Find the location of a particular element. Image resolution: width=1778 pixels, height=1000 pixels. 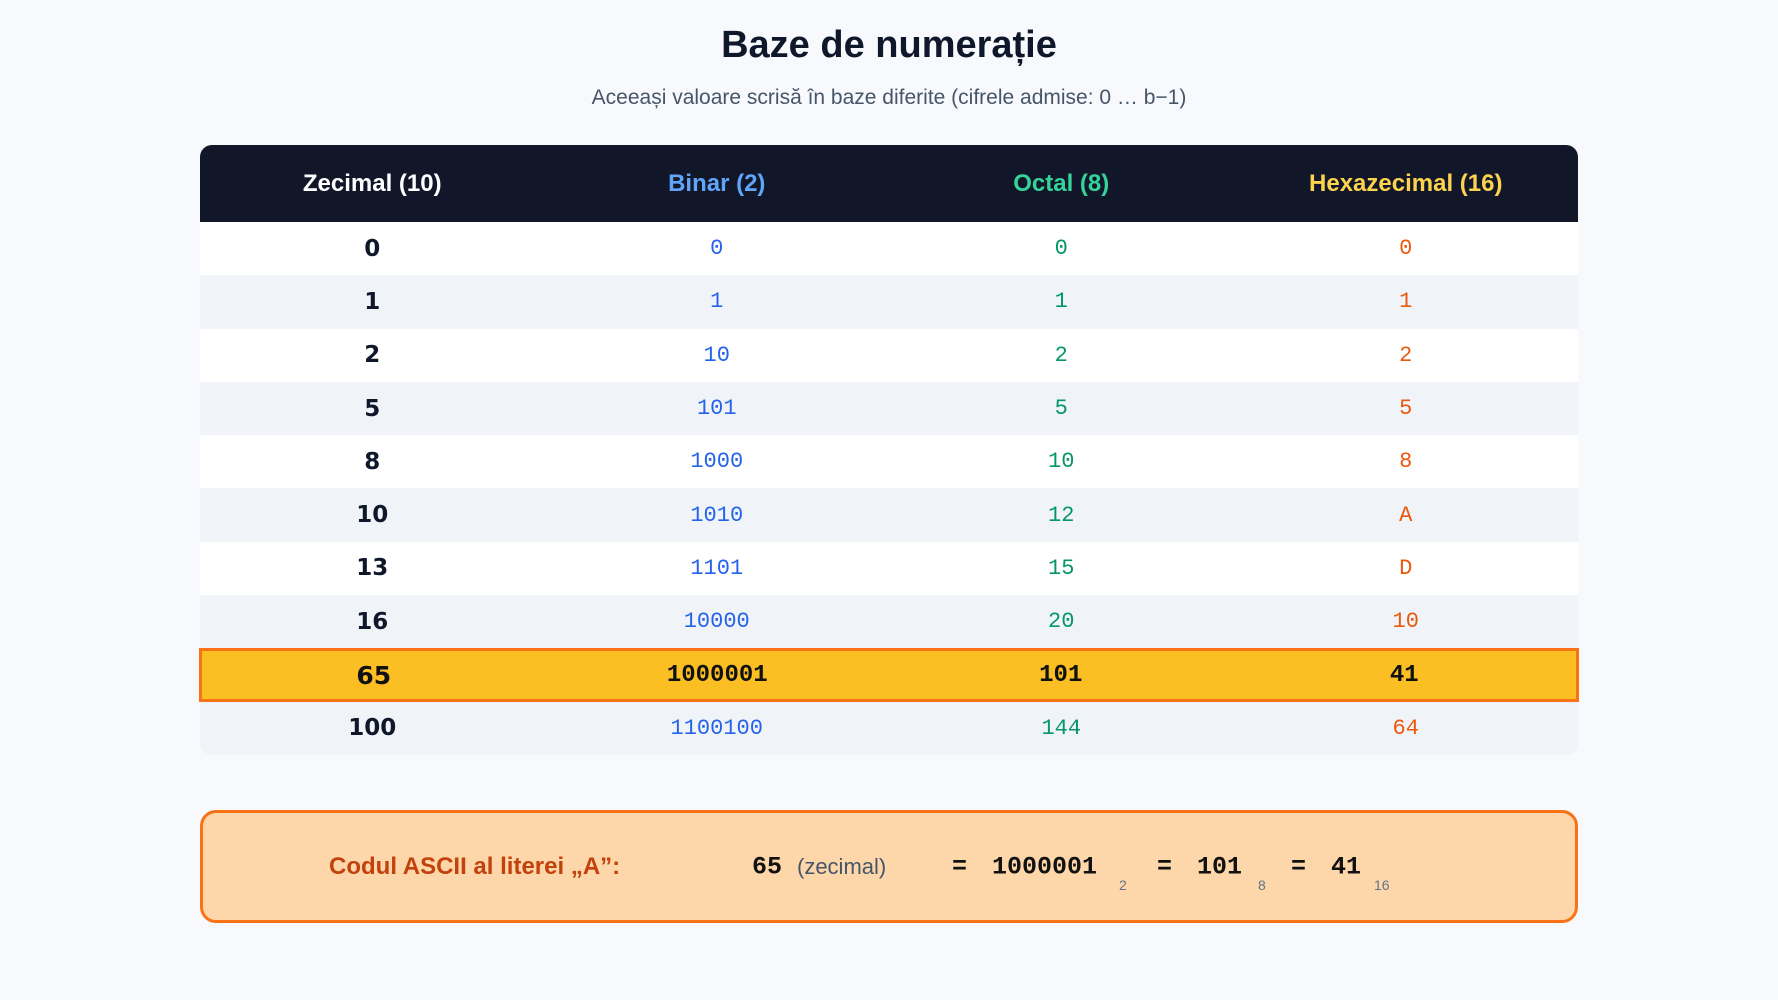

ascii-label: Codul ASCII al literei „A”: is located at coordinates (475, 866).